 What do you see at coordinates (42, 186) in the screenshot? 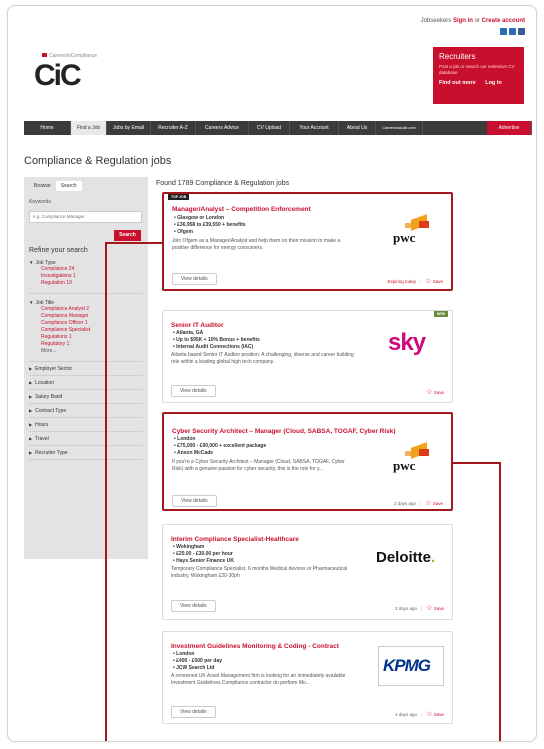
I see `tab-browse: Browse` at bounding box center [42, 186].